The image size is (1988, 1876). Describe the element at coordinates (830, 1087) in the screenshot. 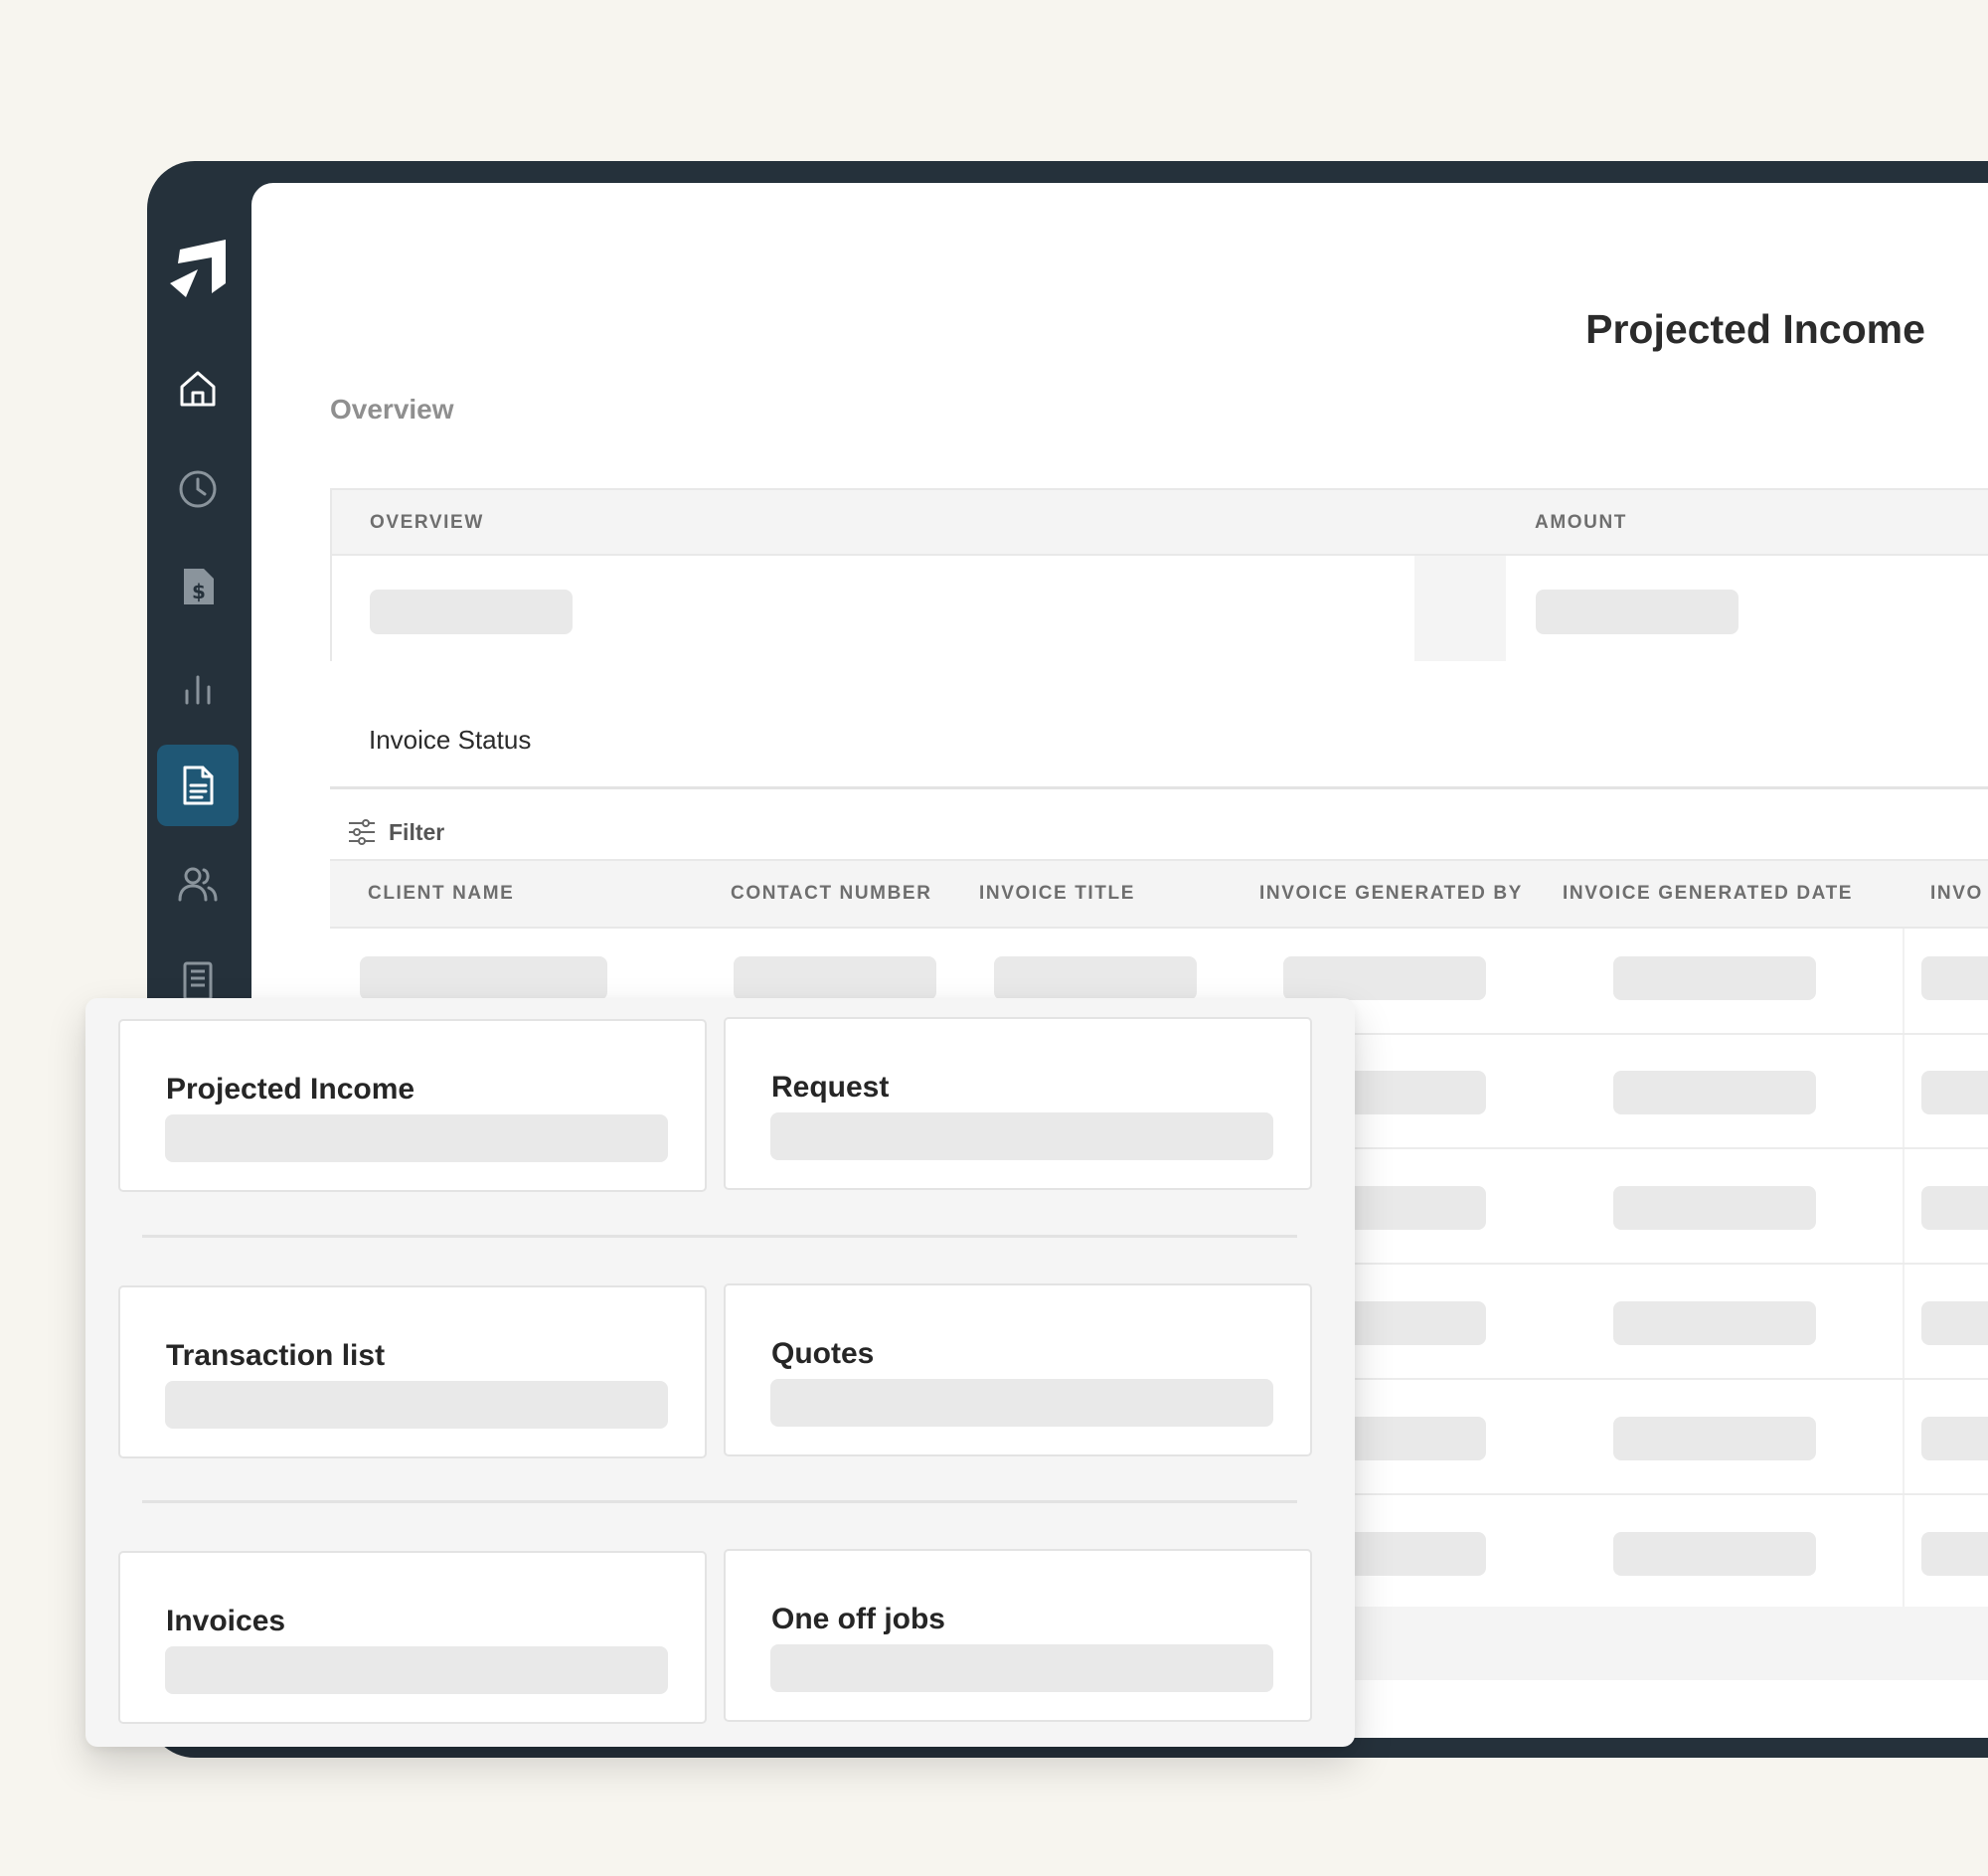

I see `report-card-title: Request` at that location.